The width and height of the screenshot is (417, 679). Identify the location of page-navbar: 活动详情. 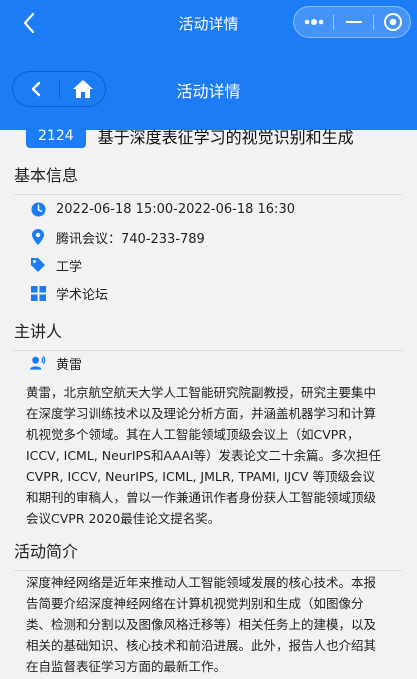
(208, 88).